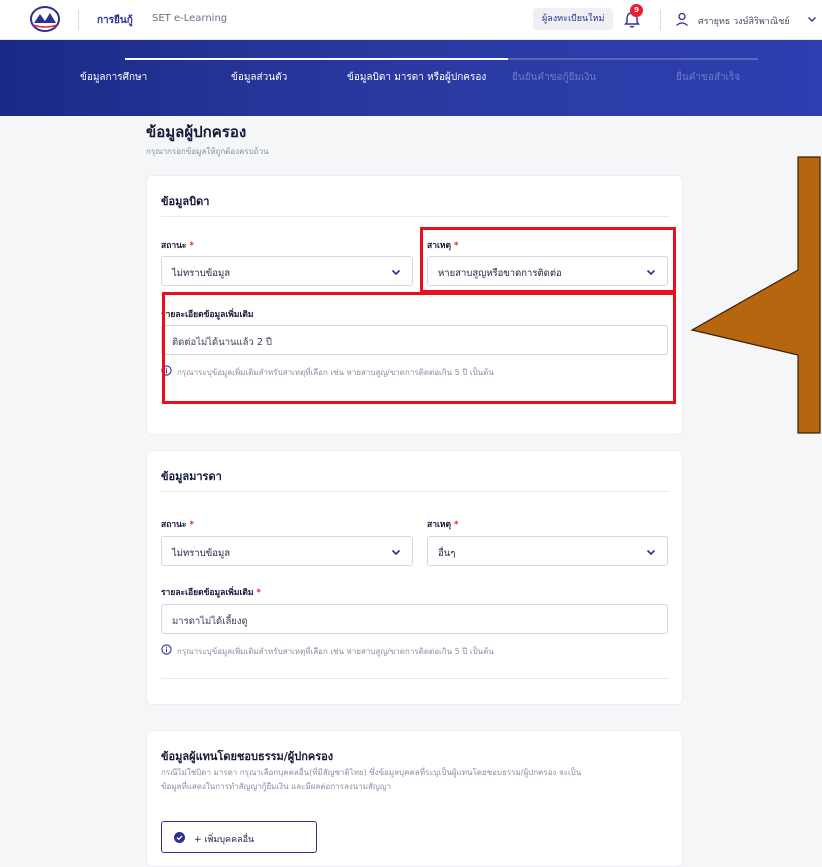 Image resolution: width=822 pixels, height=867 pixels. What do you see at coordinates (207, 151) in the screenshot?
I see `page-subtitle: กรุณากรอกข้อมูลให้ถูกต้องครบถ้วน` at bounding box center [207, 151].